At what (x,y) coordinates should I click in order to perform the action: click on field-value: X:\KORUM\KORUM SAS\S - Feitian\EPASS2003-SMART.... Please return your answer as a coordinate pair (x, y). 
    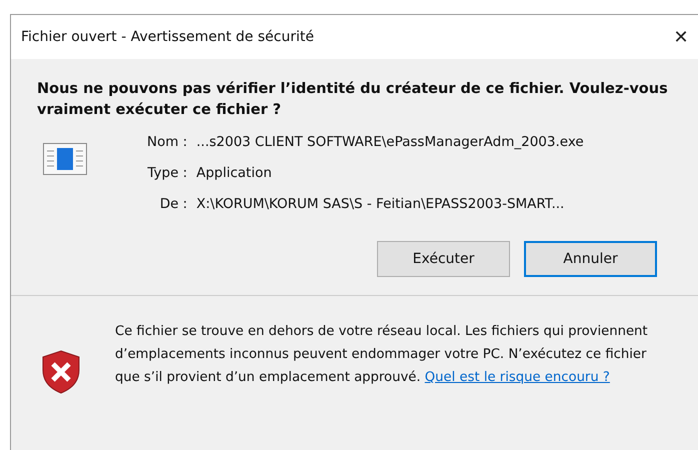
    Looking at the image, I should click on (381, 204).